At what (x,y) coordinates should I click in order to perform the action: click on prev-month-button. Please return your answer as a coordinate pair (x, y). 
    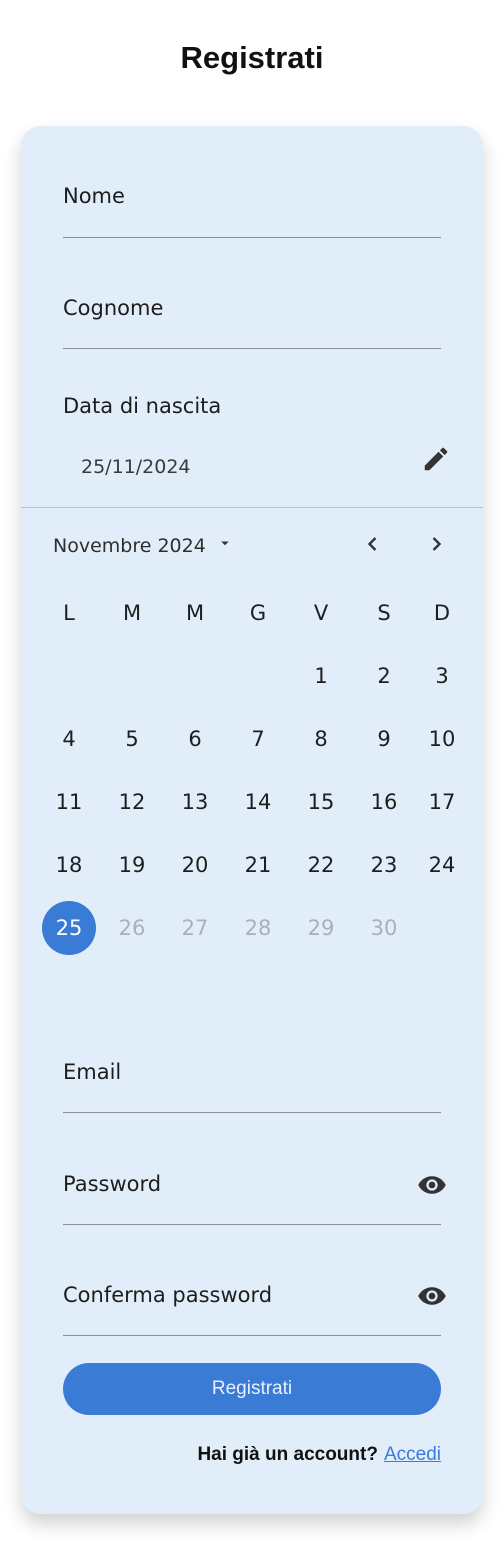
    Looking at the image, I should click on (373, 546).